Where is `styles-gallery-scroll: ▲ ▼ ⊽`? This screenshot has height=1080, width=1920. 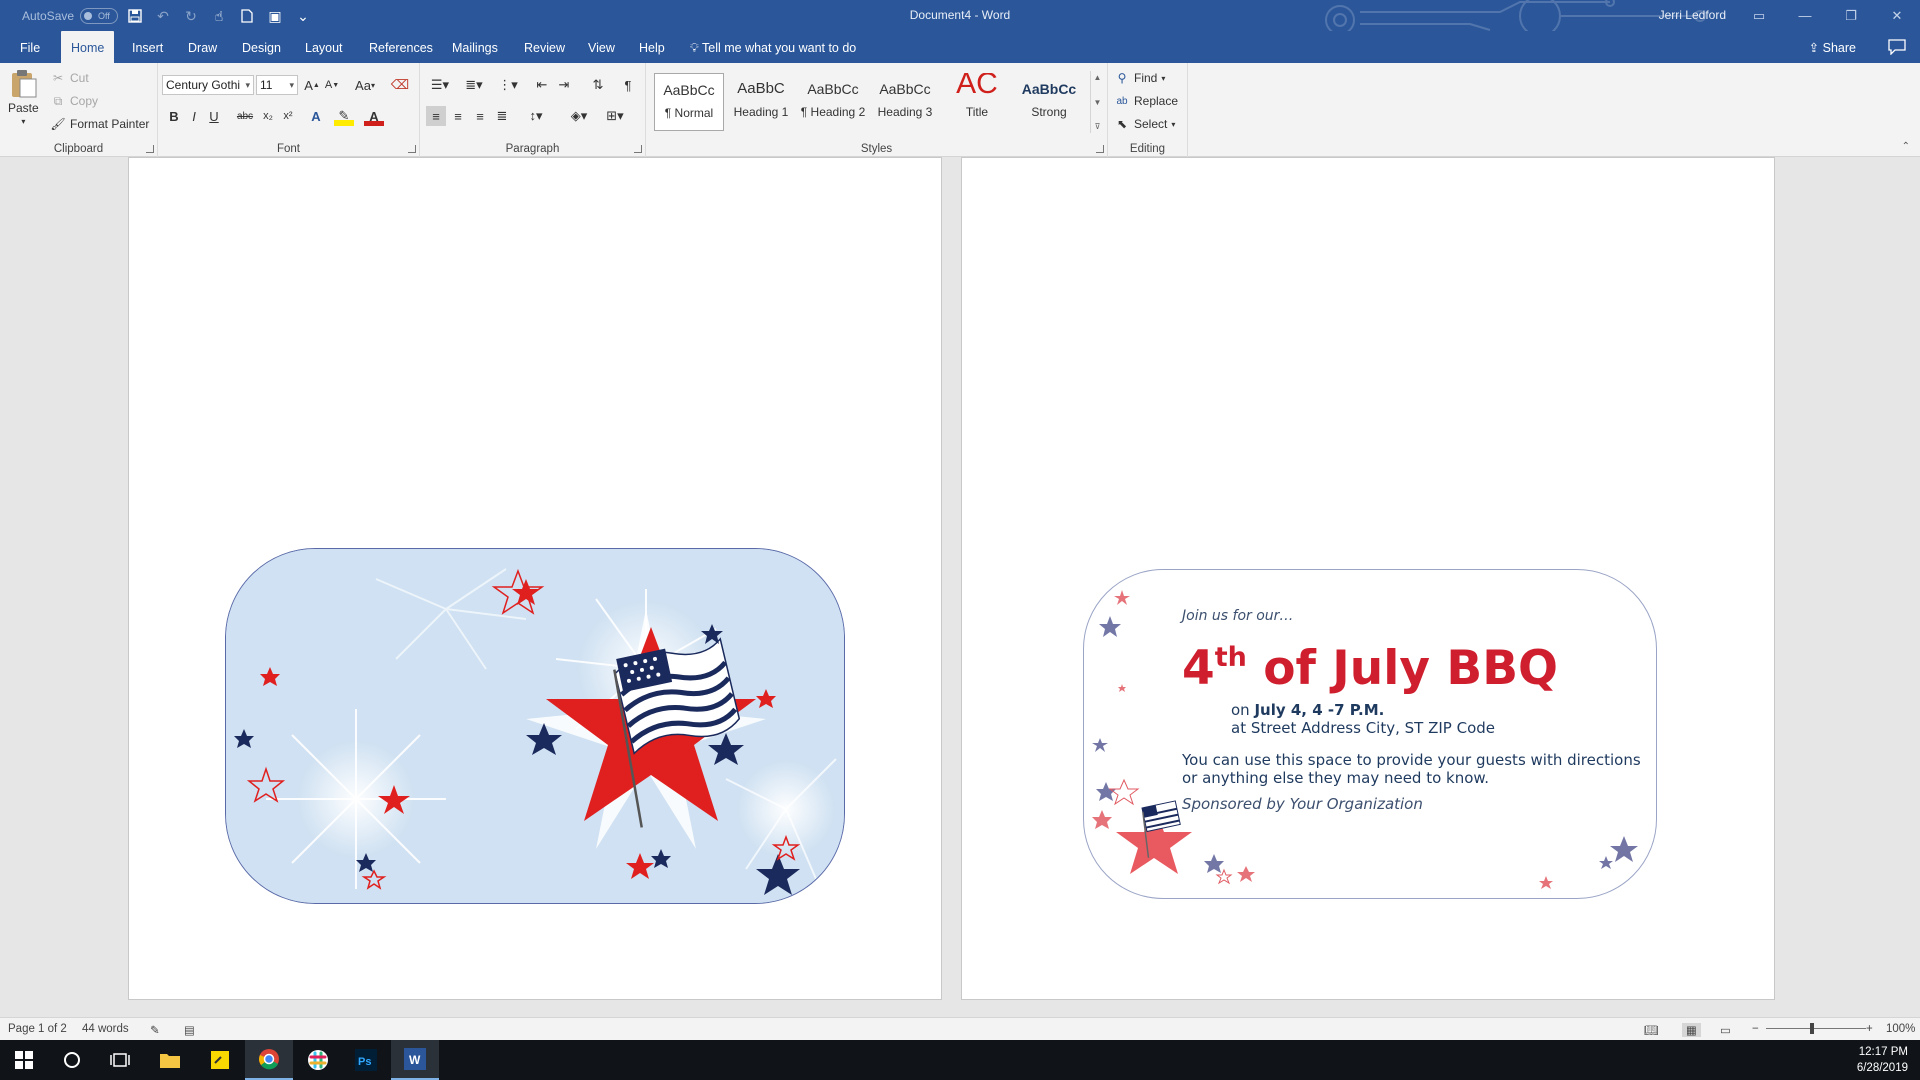
styles-gallery-scroll: ▲ ▼ ⊽ is located at coordinates (1097, 102).